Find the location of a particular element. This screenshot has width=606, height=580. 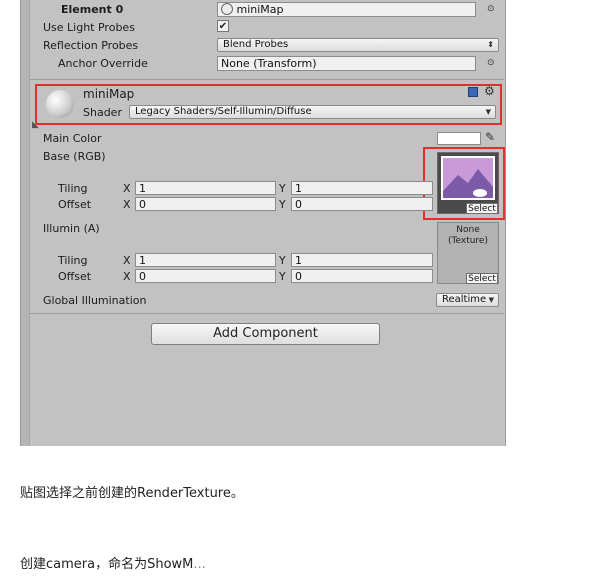

global-illumination-dropdown: Realtime ▼ is located at coordinates (467, 300).